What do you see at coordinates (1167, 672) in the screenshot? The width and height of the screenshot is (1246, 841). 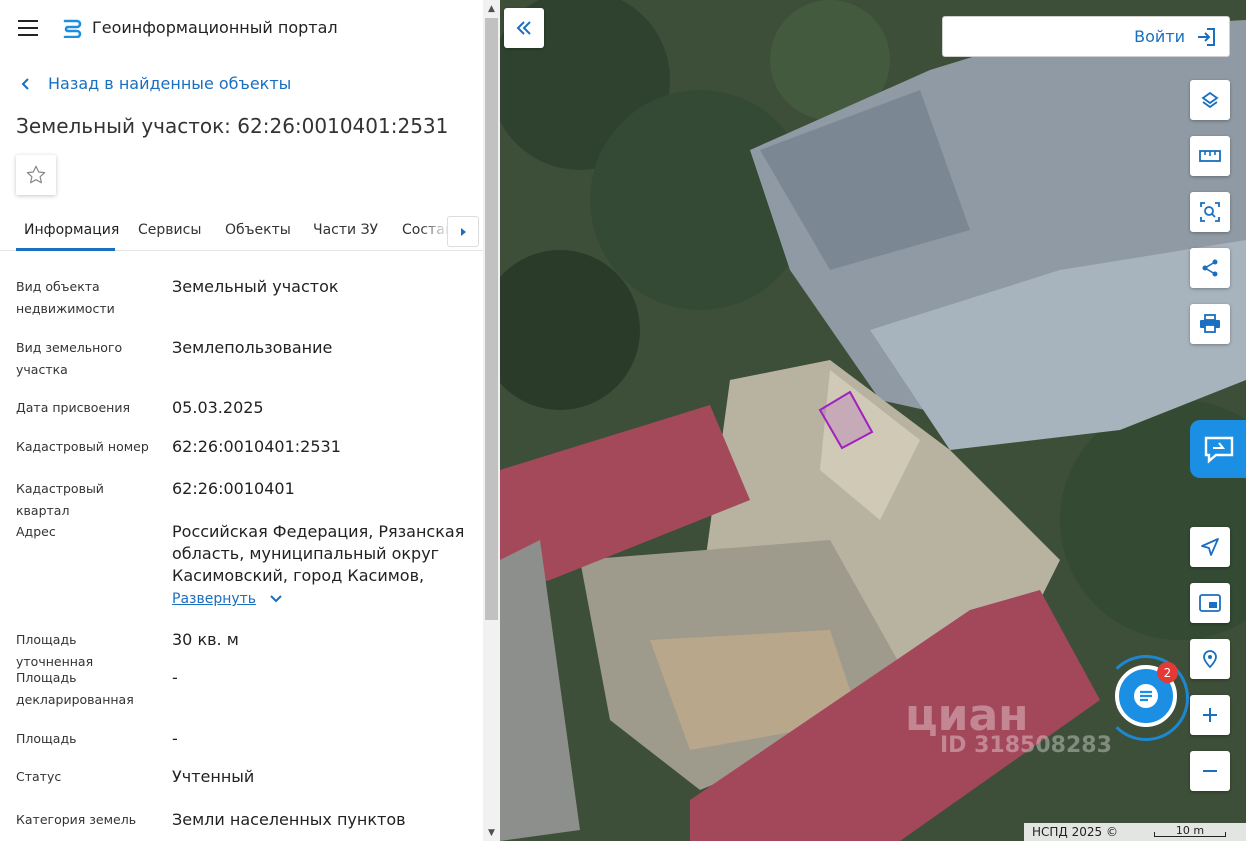 I see `notification-badge: 2` at bounding box center [1167, 672].